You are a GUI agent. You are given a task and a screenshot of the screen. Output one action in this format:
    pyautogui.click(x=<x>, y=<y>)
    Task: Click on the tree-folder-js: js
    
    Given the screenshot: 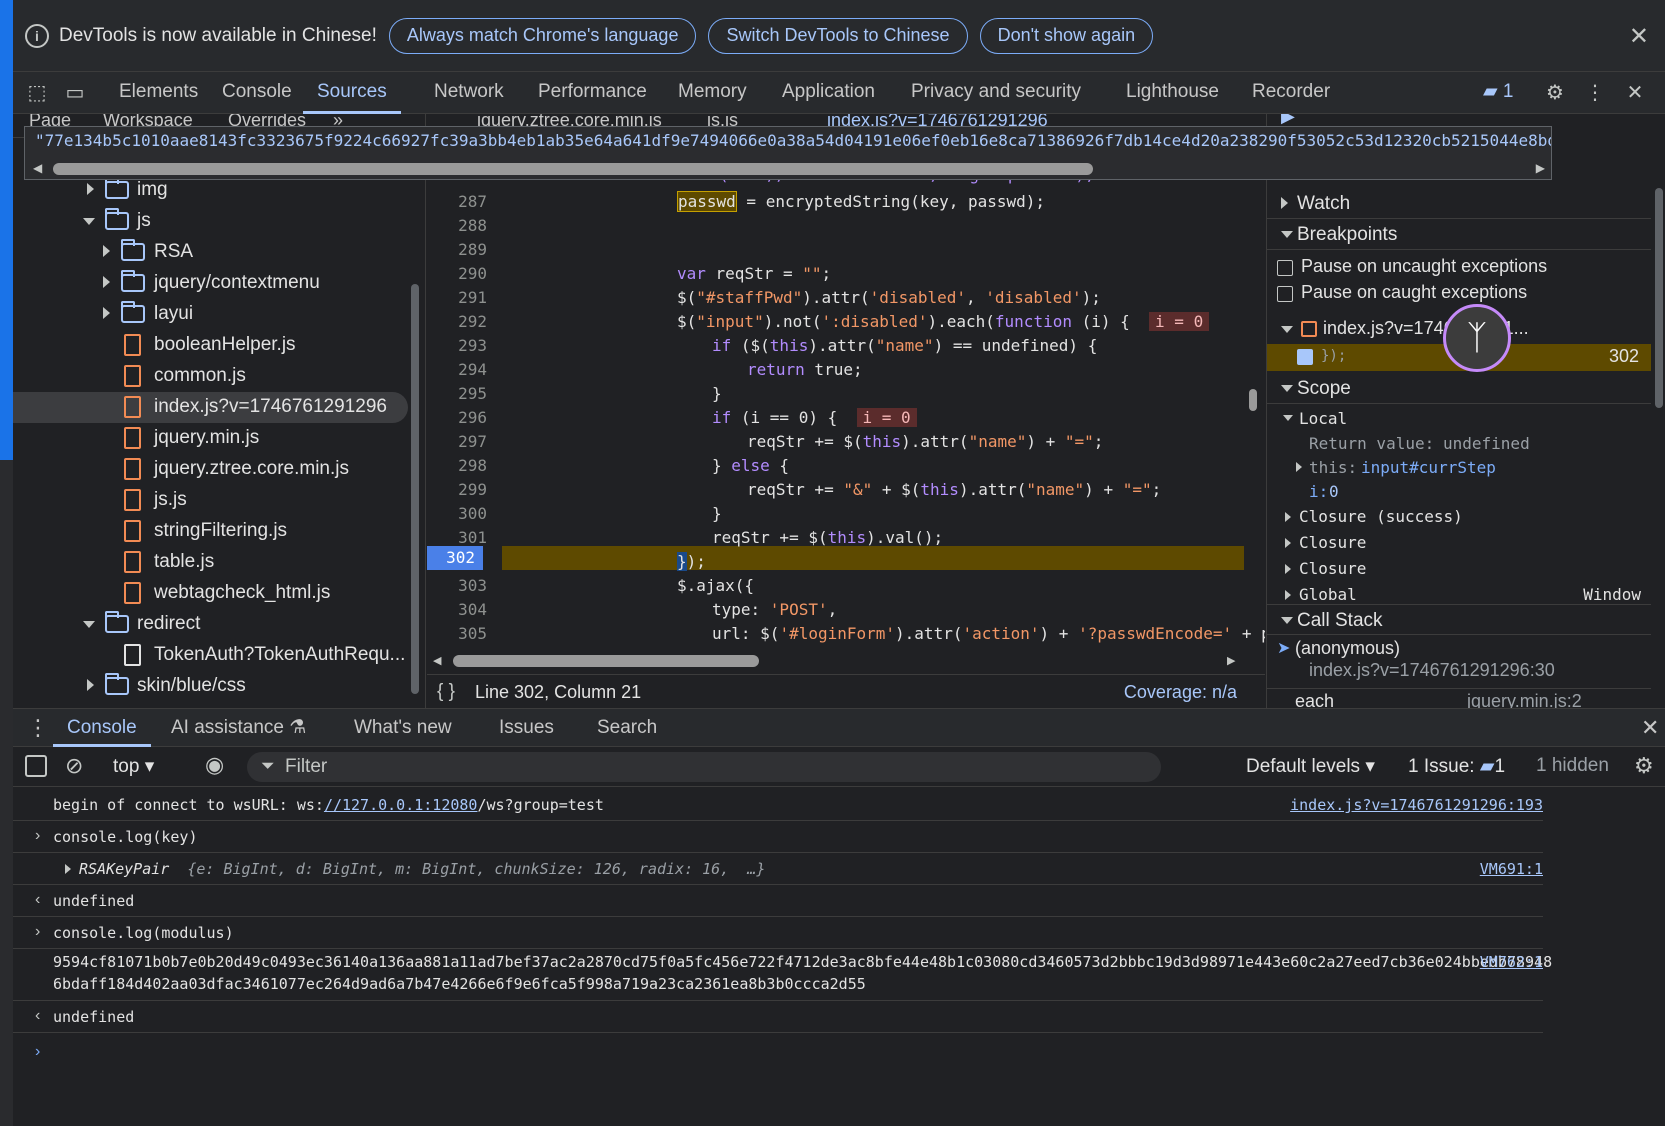 What is the action you would take?
    pyautogui.click(x=210, y=221)
    